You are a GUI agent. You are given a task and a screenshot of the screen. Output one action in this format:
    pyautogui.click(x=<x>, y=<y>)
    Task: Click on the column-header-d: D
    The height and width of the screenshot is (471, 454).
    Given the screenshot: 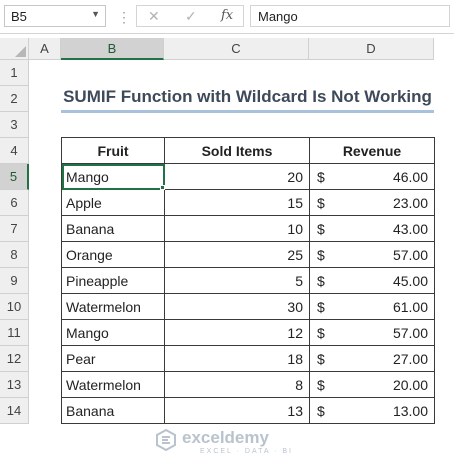 What is the action you would take?
    pyautogui.click(x=371, y=49)
    